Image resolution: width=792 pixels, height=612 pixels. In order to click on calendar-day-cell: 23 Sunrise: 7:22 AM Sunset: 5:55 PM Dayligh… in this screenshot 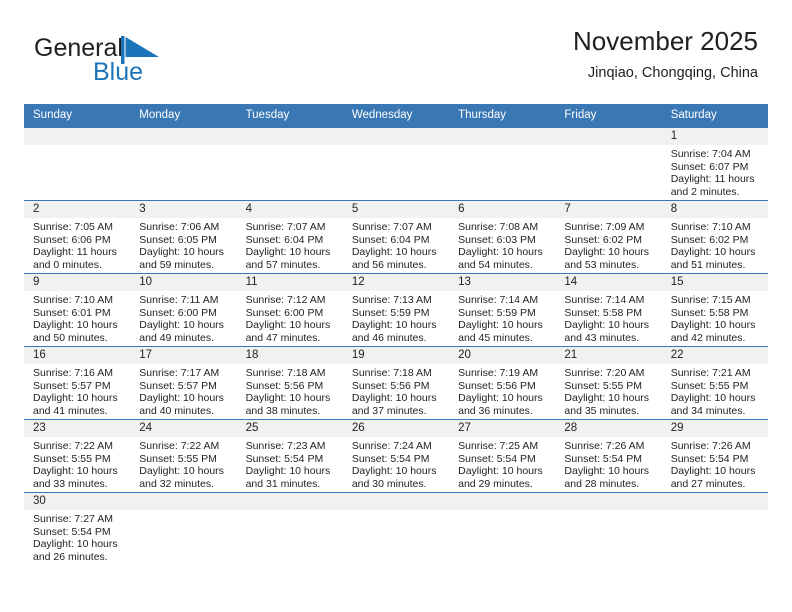, I will do `click(77, 456)`.